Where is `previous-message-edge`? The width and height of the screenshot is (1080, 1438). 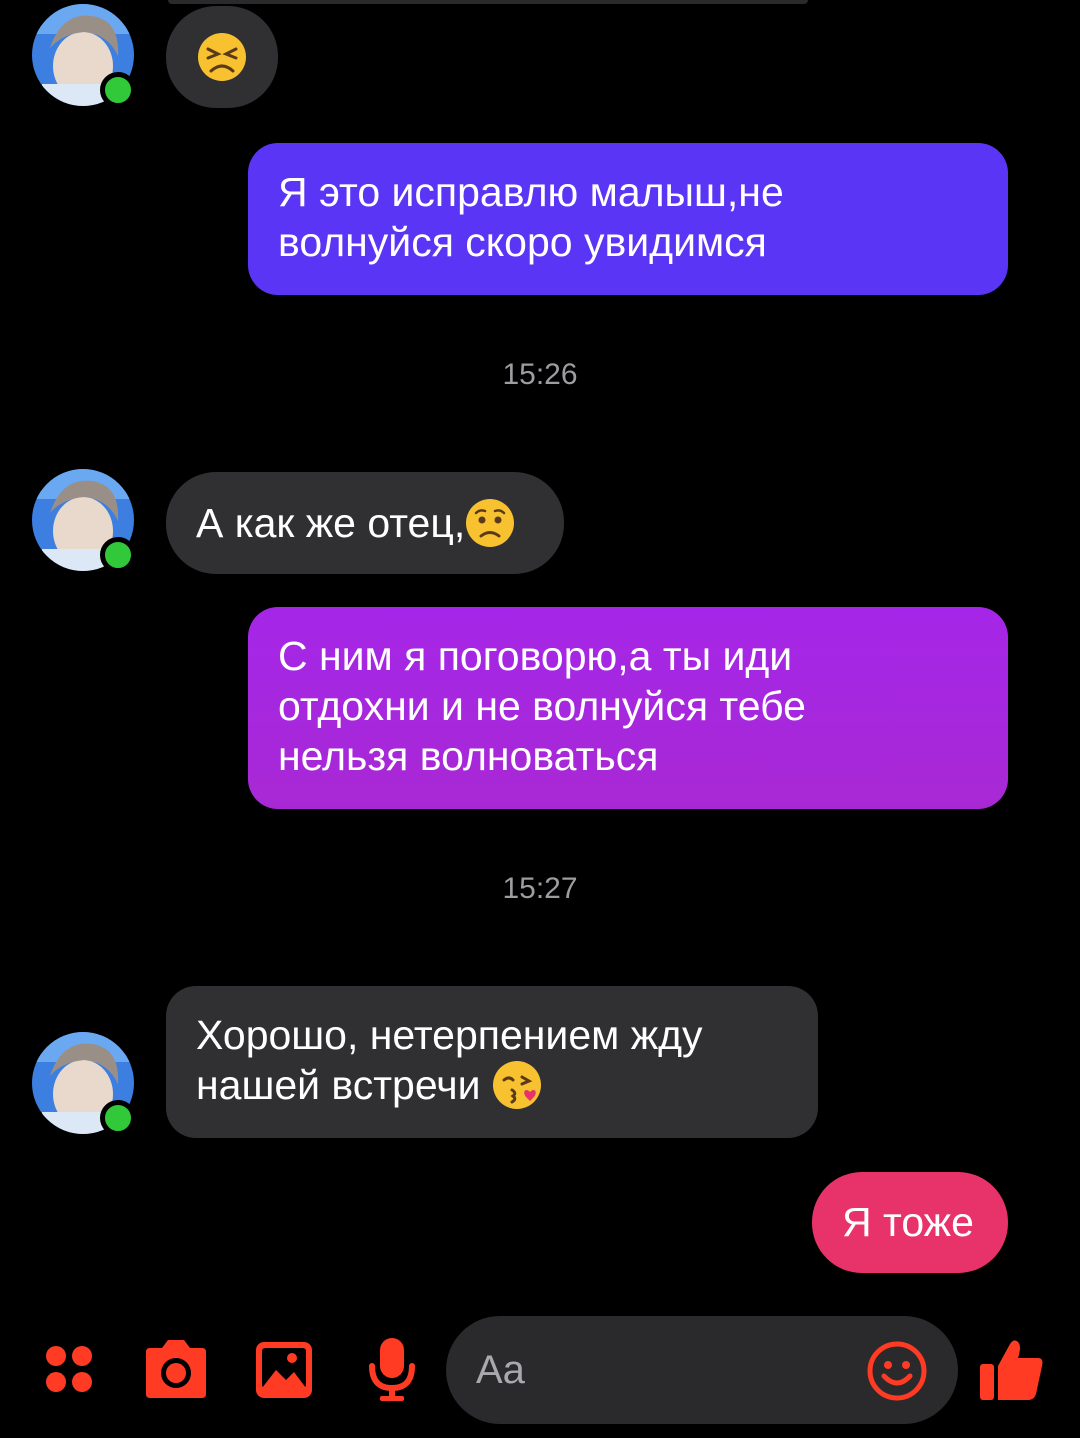 previous-message-edge is located at coordinates (488, 2).